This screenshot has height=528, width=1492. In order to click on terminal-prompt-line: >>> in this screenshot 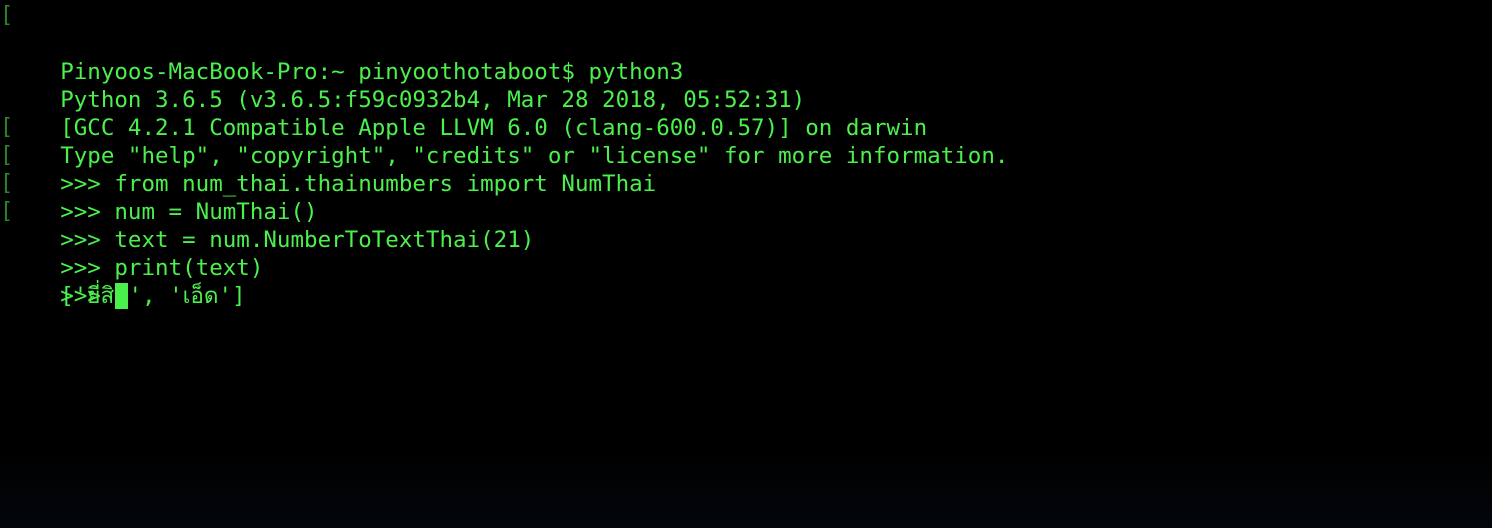, I will do `click(746, 281)`.